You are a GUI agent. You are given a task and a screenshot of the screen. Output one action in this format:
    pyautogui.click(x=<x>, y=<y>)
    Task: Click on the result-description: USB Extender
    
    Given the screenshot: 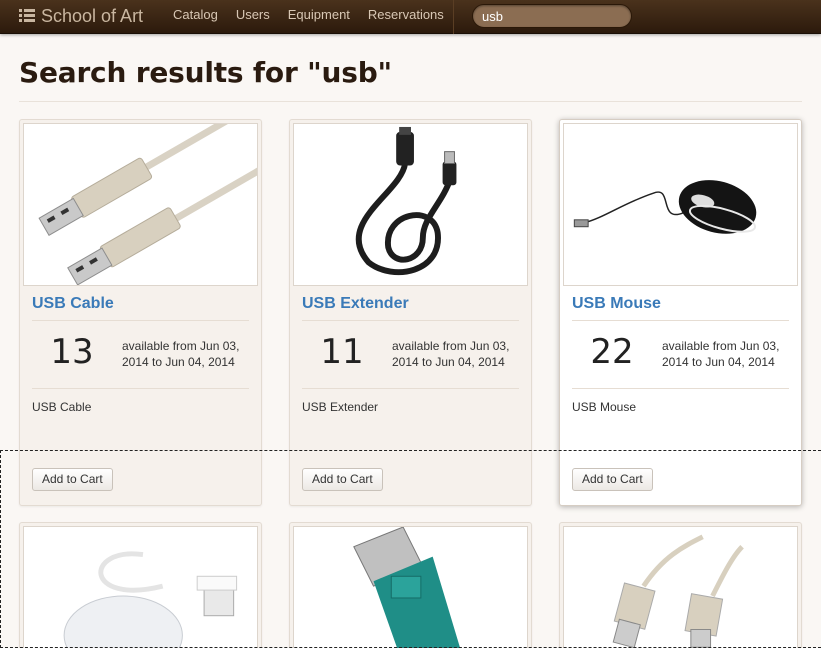 What is the action you would take?
    pyautogui.click(x=340, y=407)
    